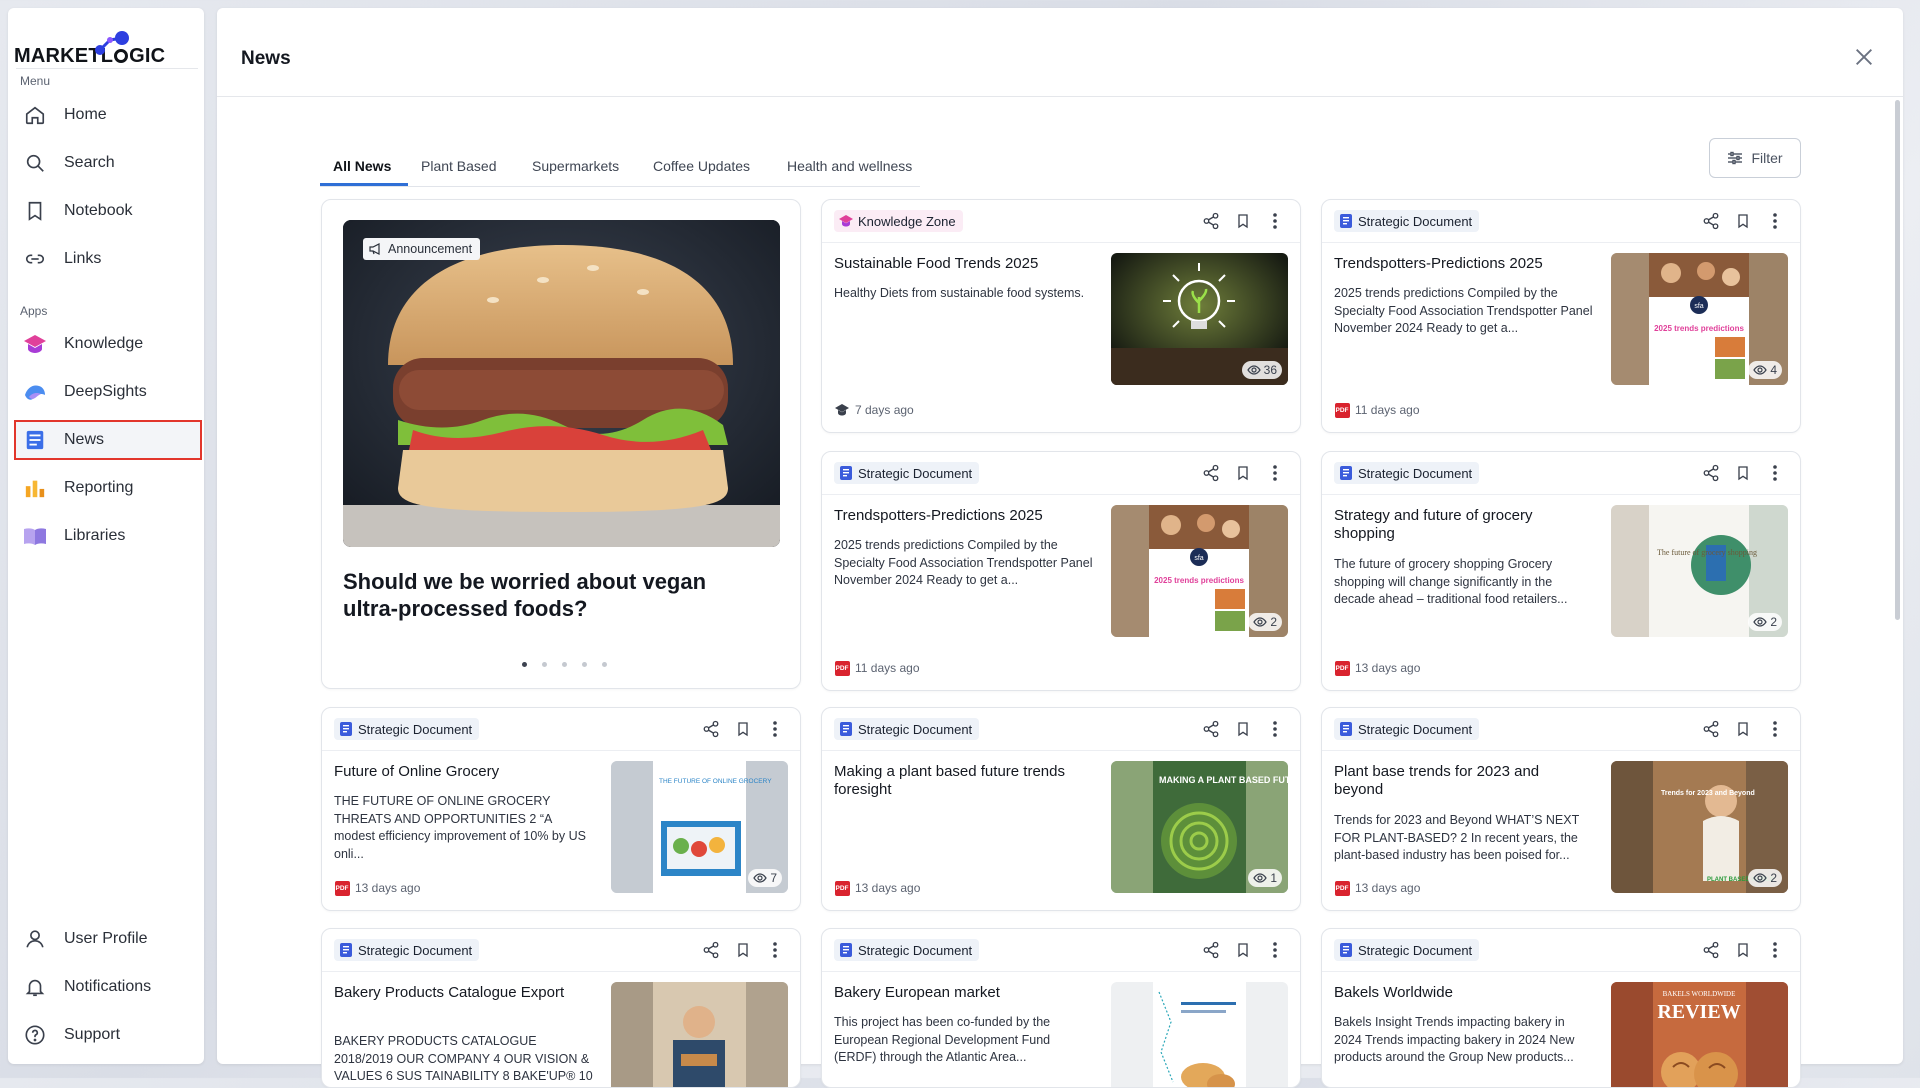 This screenshot has height=1088, width=1920. I want to click on tab-plant-based: Plant Based, so click(459, 166).